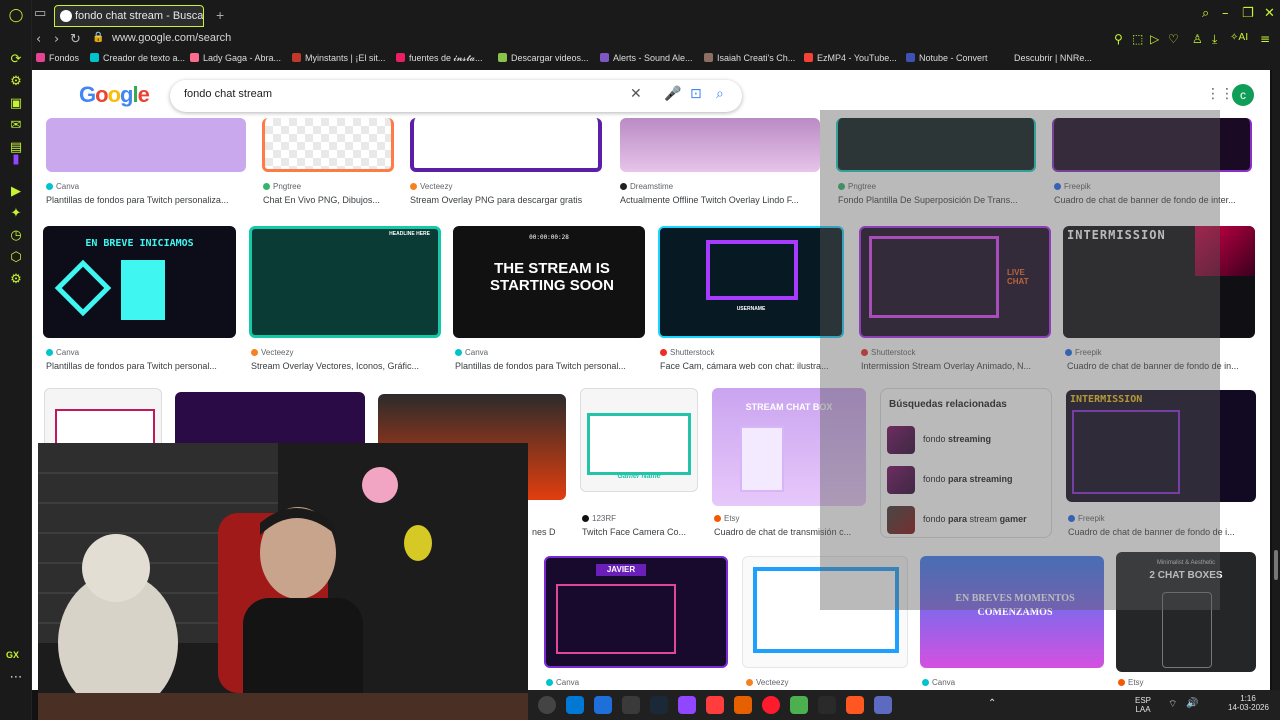 The width and height of the screenshot is (1280, 720). I want to click on related-search-item: fondo streaming, so click(967, 440).